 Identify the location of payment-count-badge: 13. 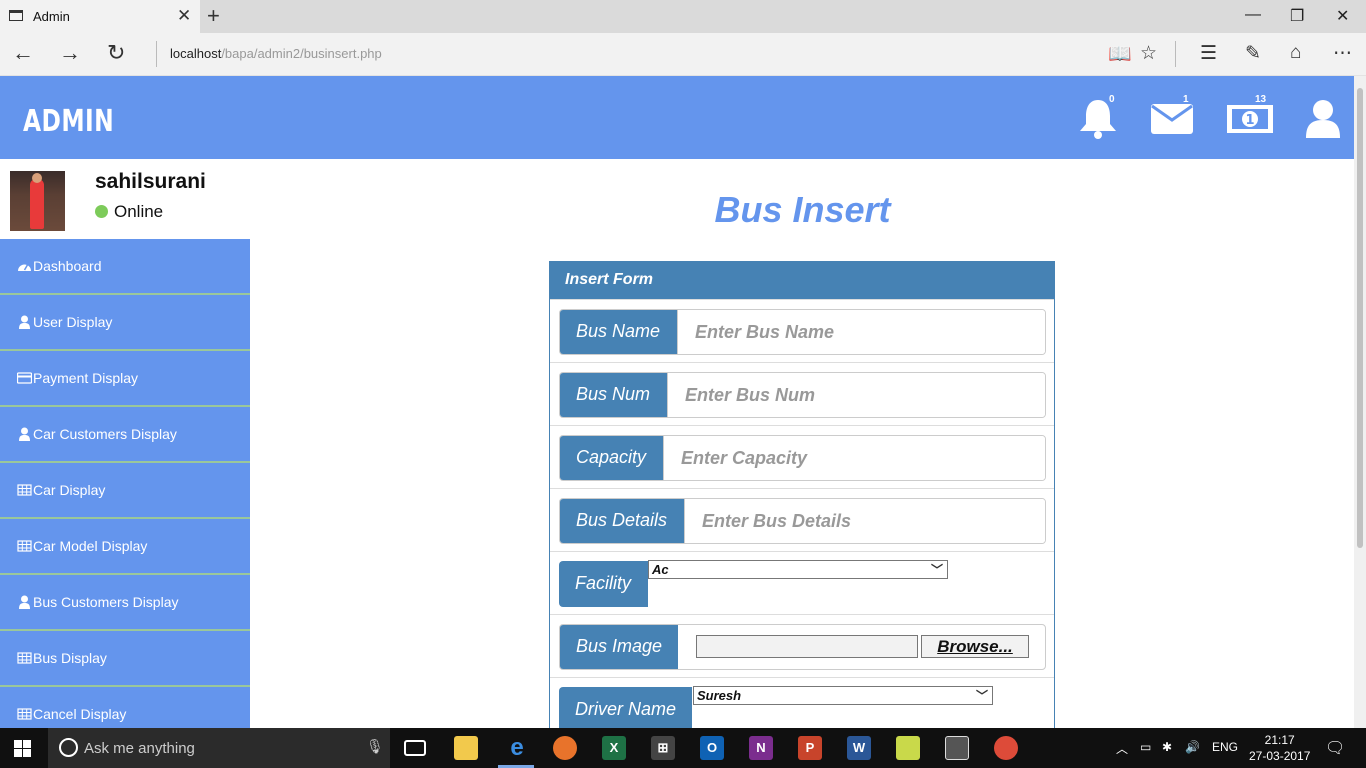
(1261, 99).